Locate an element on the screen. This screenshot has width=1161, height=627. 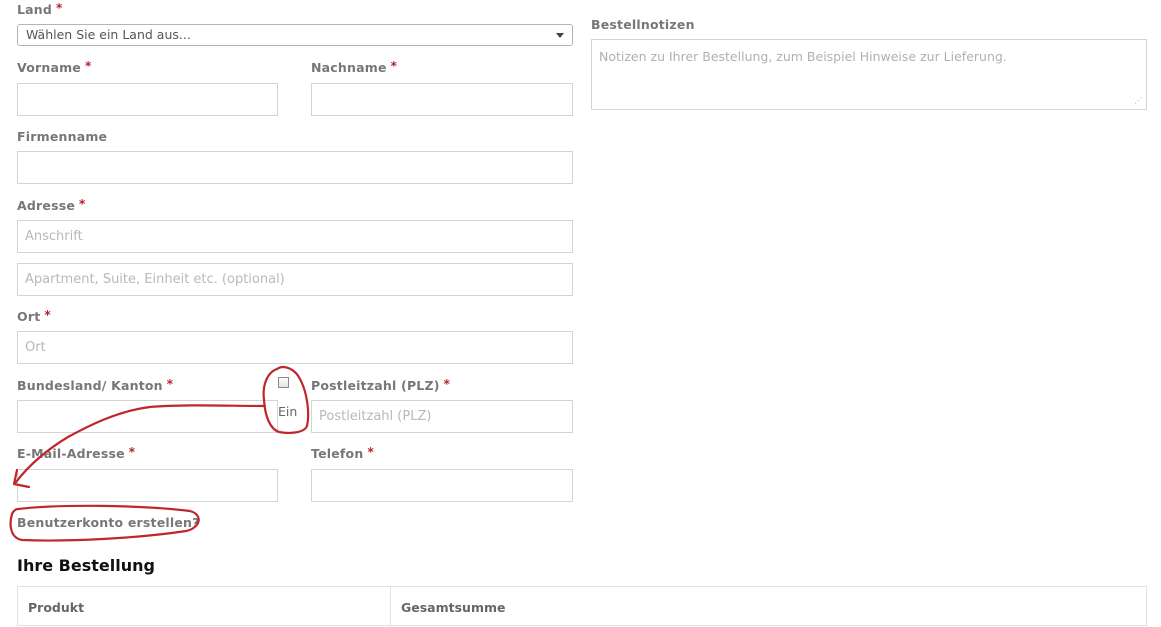
order-table-divider is located at coordinates (390, 607).